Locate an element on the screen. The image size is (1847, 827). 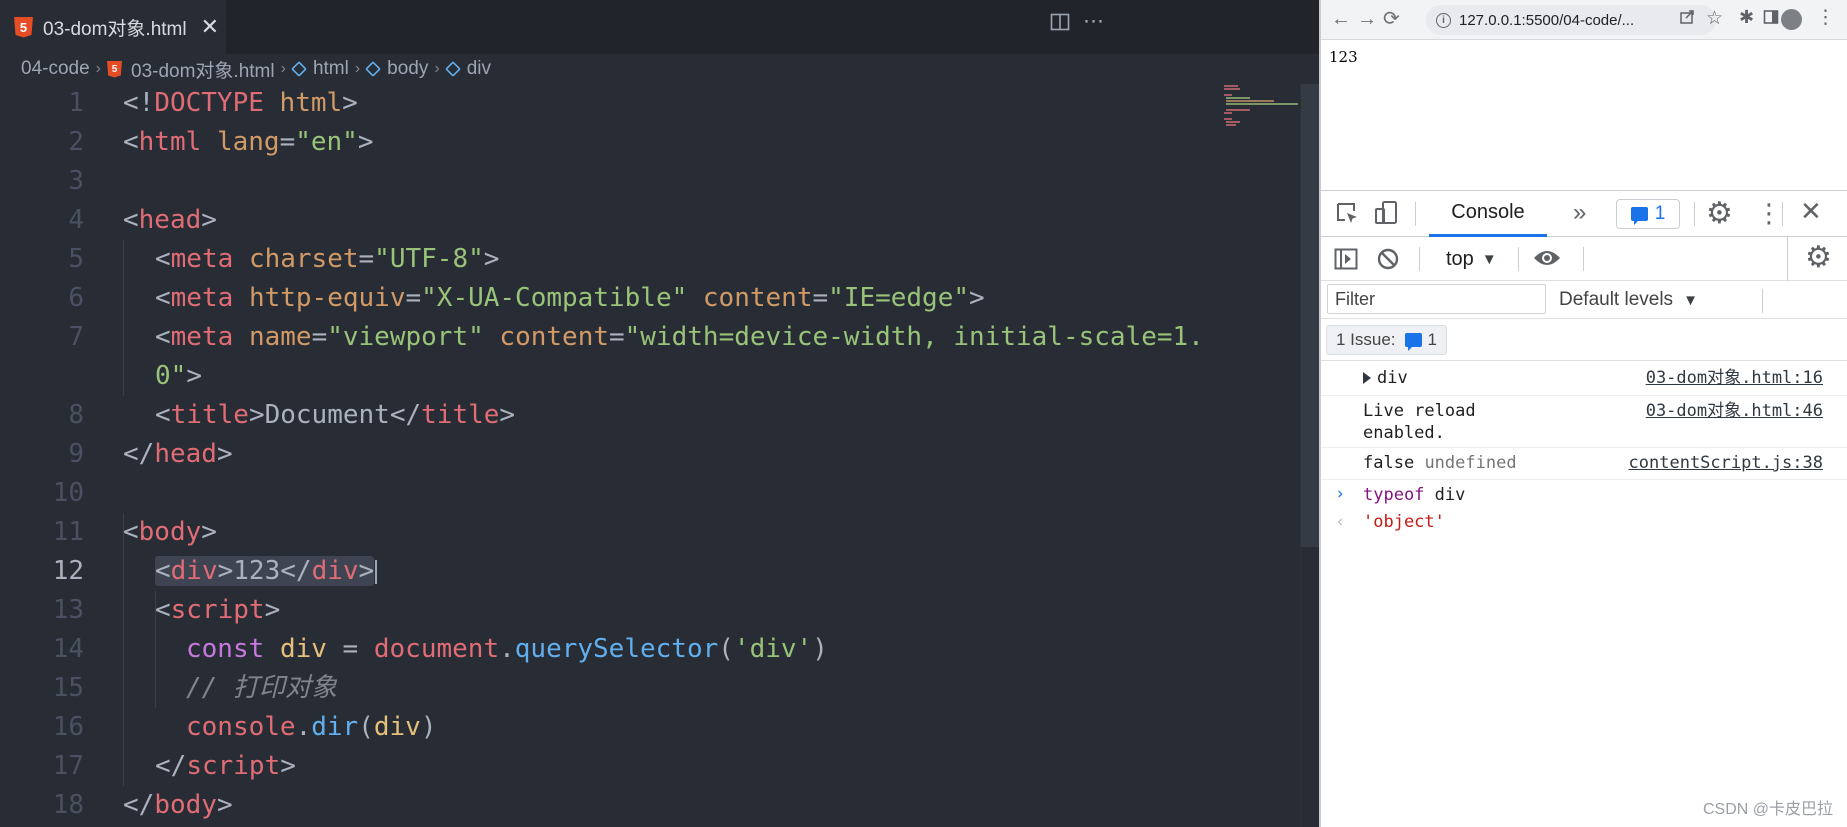
inspect-element-icon is located at coordinates (1347, 216).